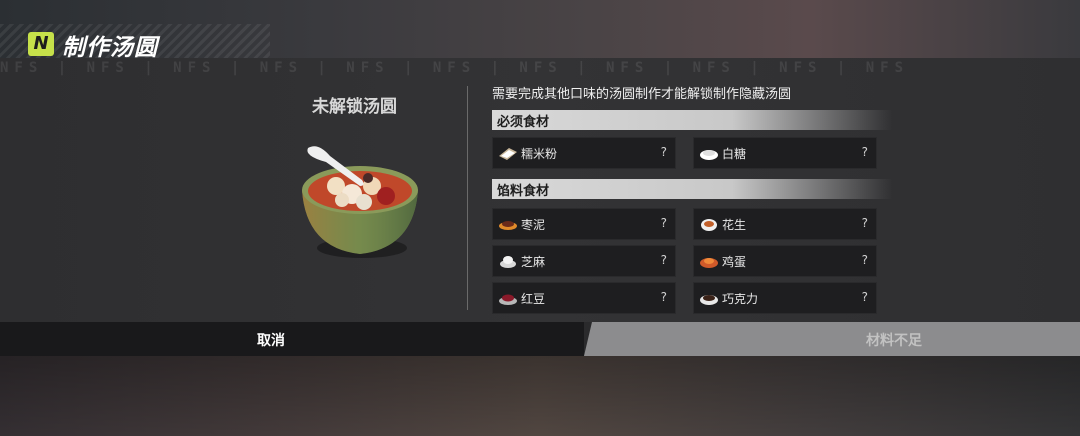  I want to click on dumpling-bowl-icon, so click(360, 198).